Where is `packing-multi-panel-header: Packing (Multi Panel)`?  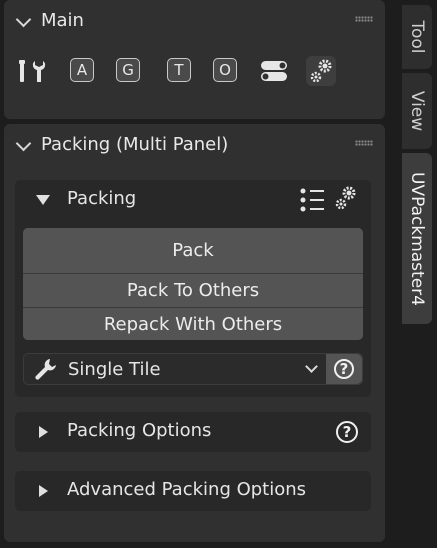
packing-multi-panel-header: Packing (Multi Panel) is located at coordinates (194, 145).